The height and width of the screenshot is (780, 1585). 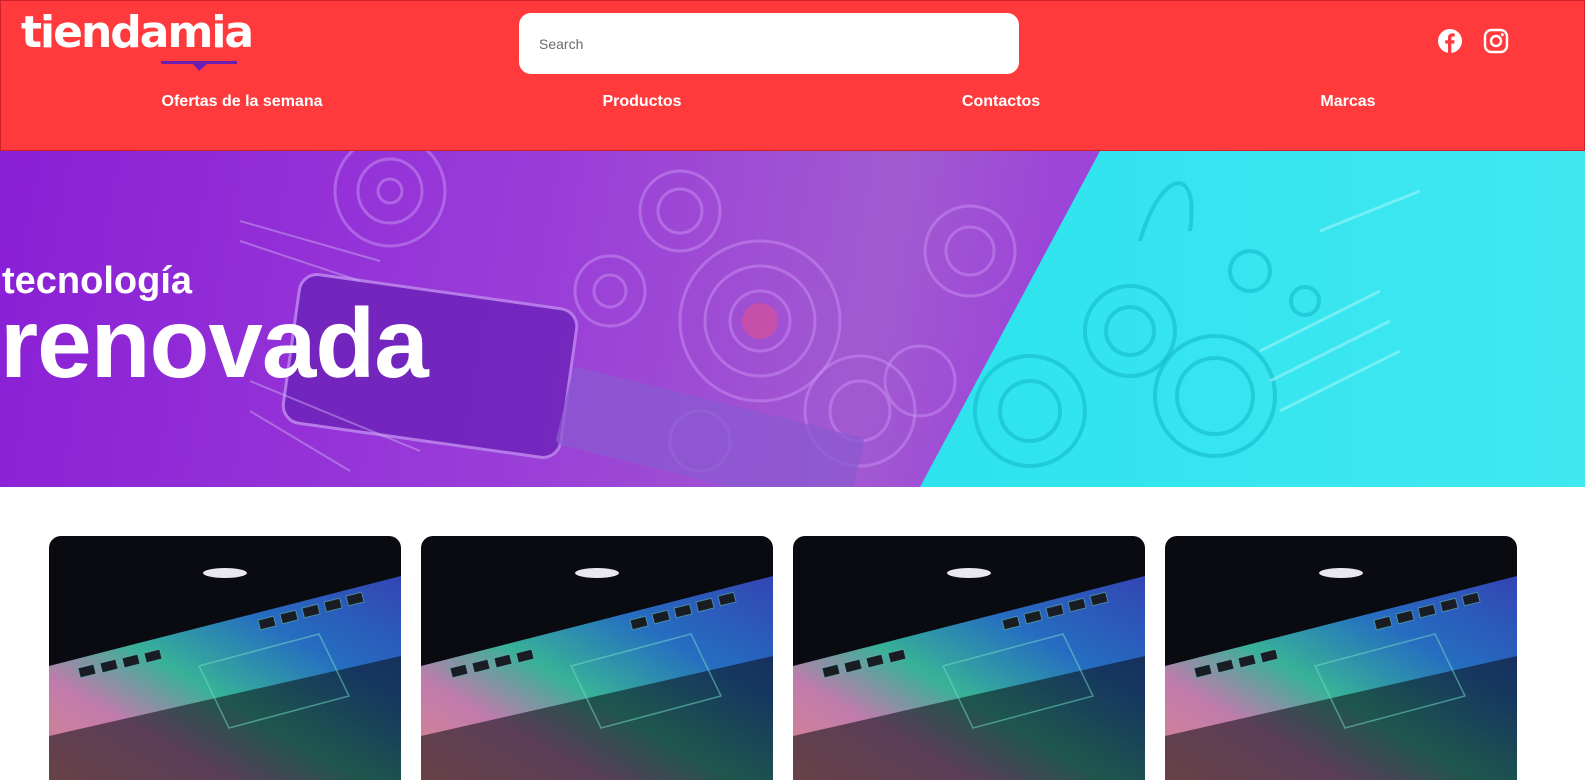 What do you see at coordinates (137, 32) in the screenshot?
I see `logo-text: tiendamia` at bounding box center [137, 32].